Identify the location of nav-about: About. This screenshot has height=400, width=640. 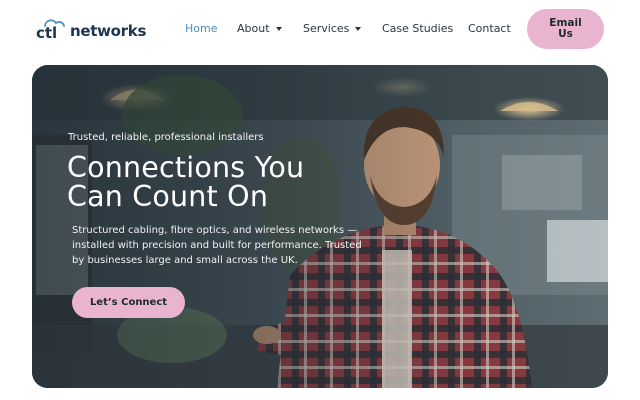
(259, 28).